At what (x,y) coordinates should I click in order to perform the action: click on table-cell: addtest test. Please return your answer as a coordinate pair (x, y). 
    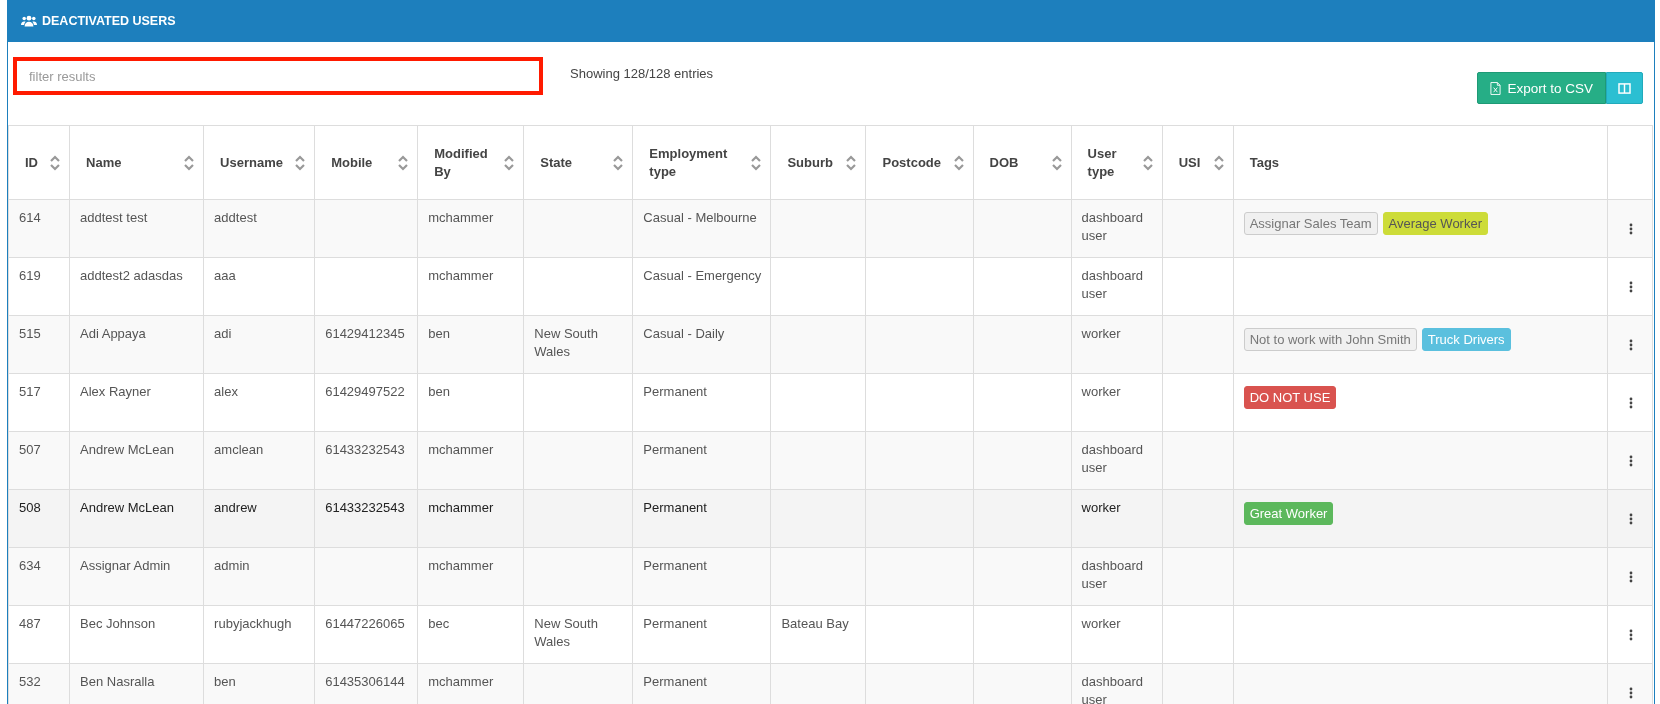
    Looking at the image, I should click on (114, 217).